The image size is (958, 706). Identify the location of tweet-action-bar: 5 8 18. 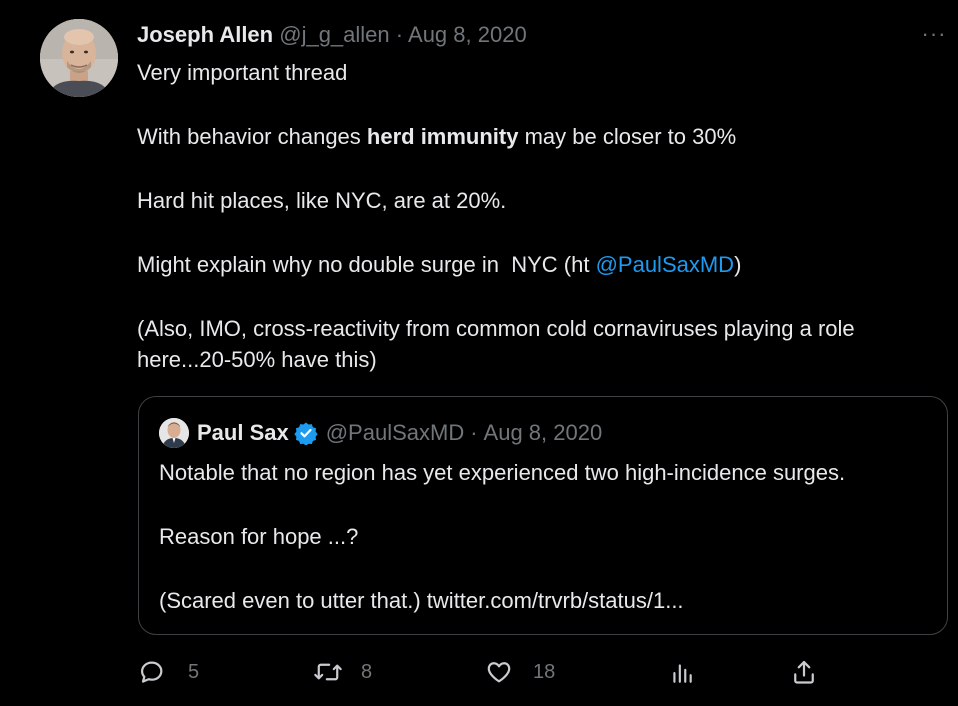
(488, 672).